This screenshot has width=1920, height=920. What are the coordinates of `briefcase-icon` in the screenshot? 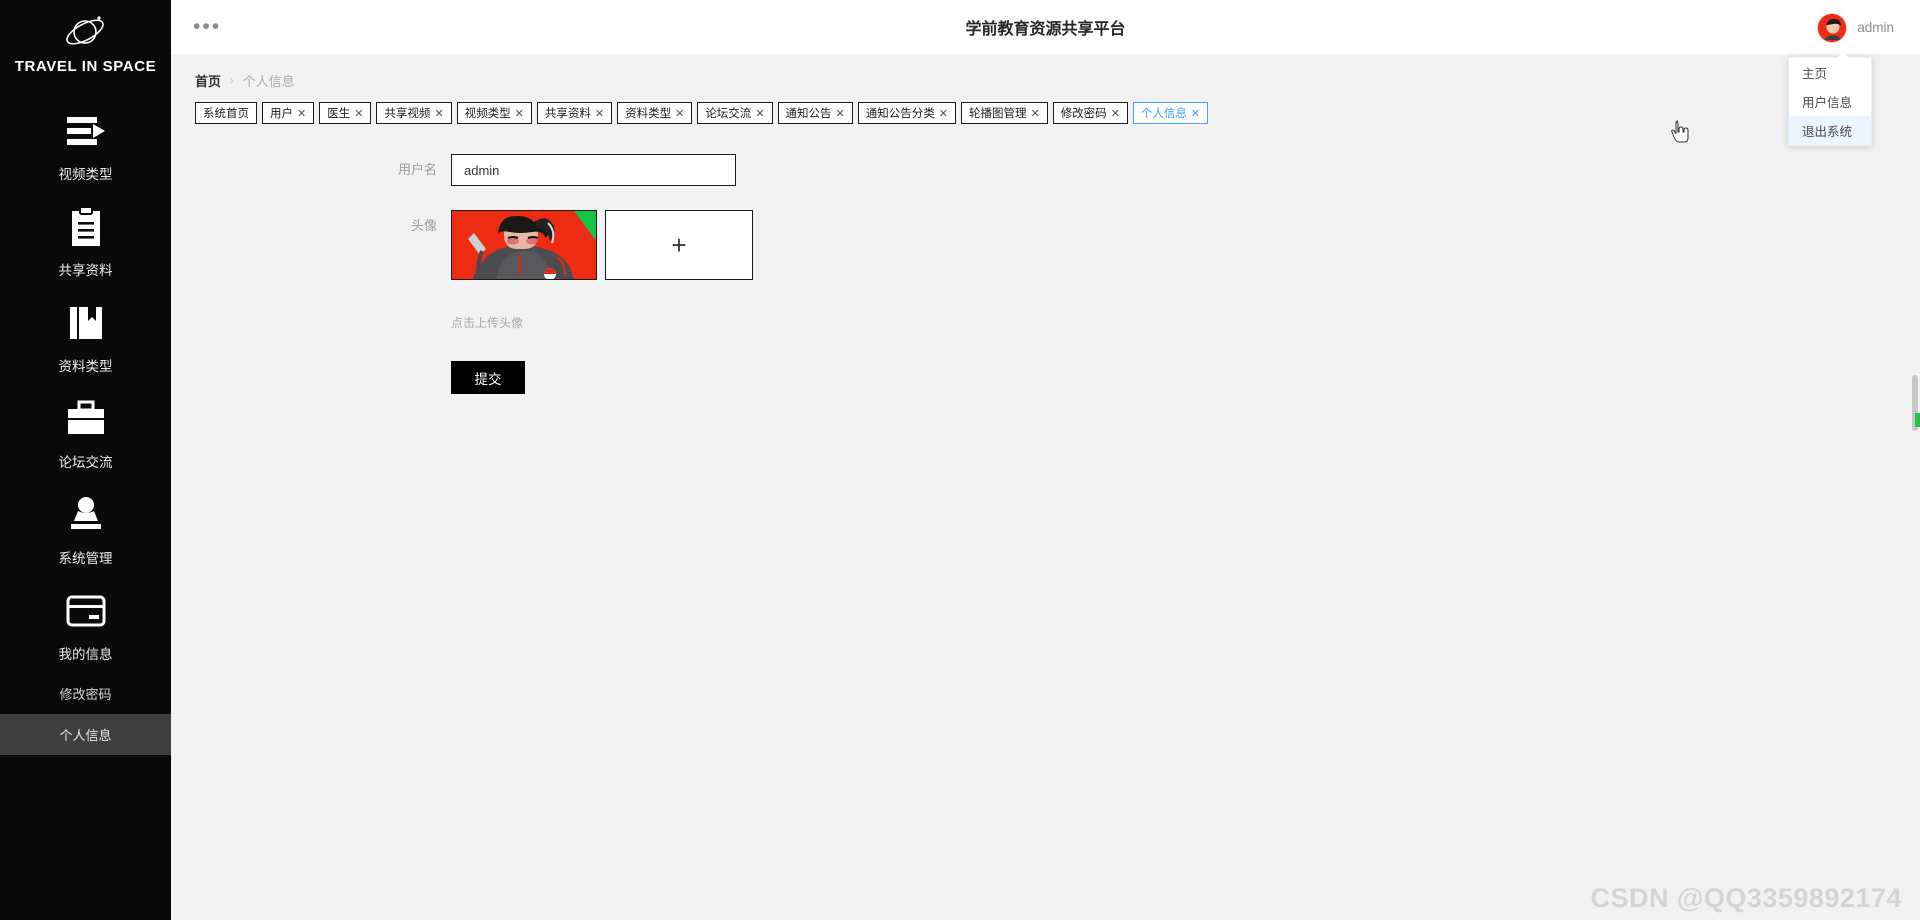 It's located at (86, 419).